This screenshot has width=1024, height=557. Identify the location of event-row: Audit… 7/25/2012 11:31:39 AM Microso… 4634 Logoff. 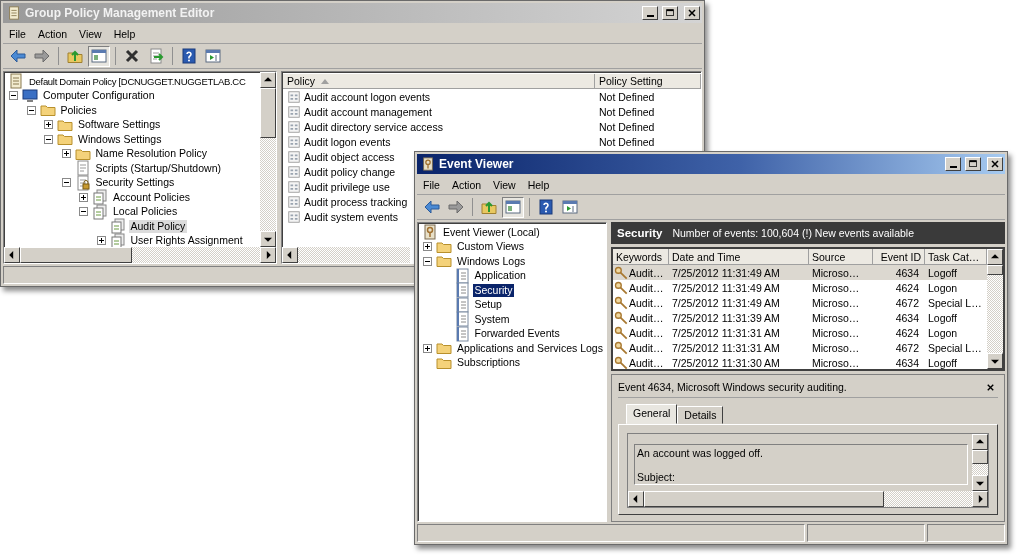
(800, 317).